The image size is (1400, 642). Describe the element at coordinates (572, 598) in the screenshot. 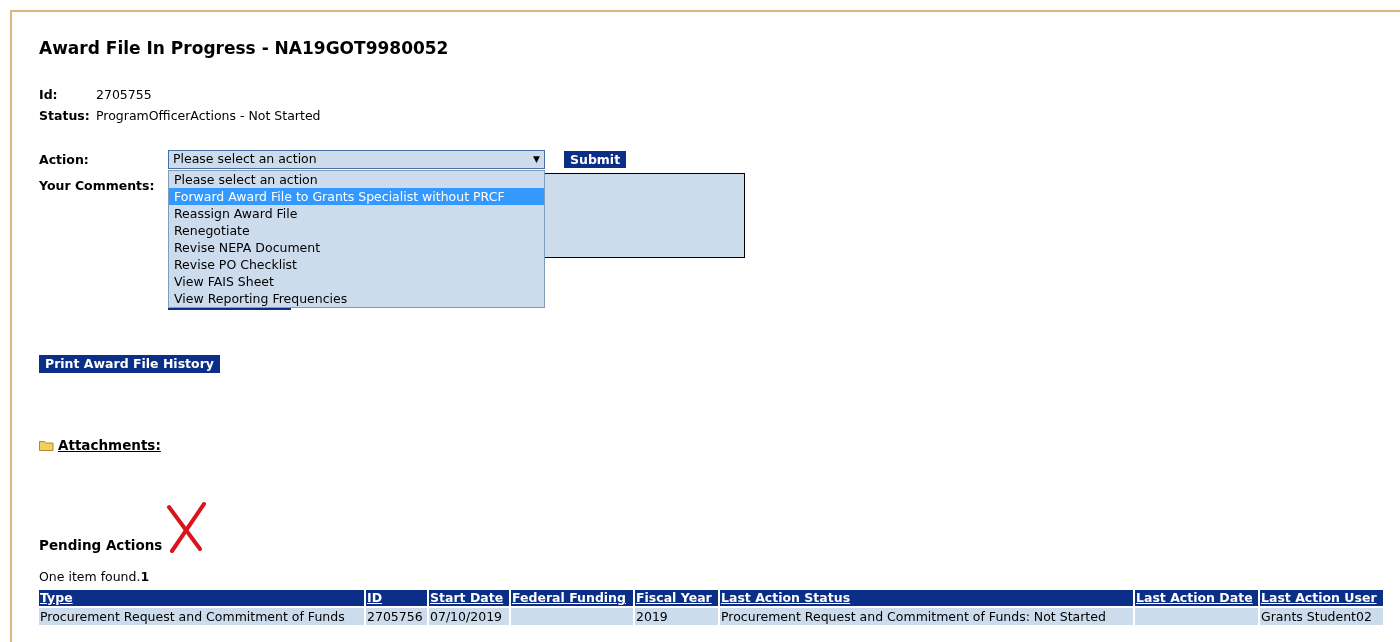

I see `column-header: Federal Funding` at that location.